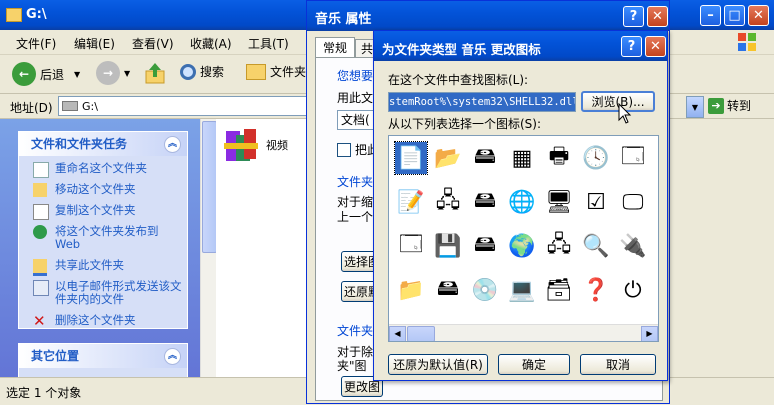  Describe the element at coordinates (448, 246) in the screenshot. I see `floppy-icon: 💾` at that location.